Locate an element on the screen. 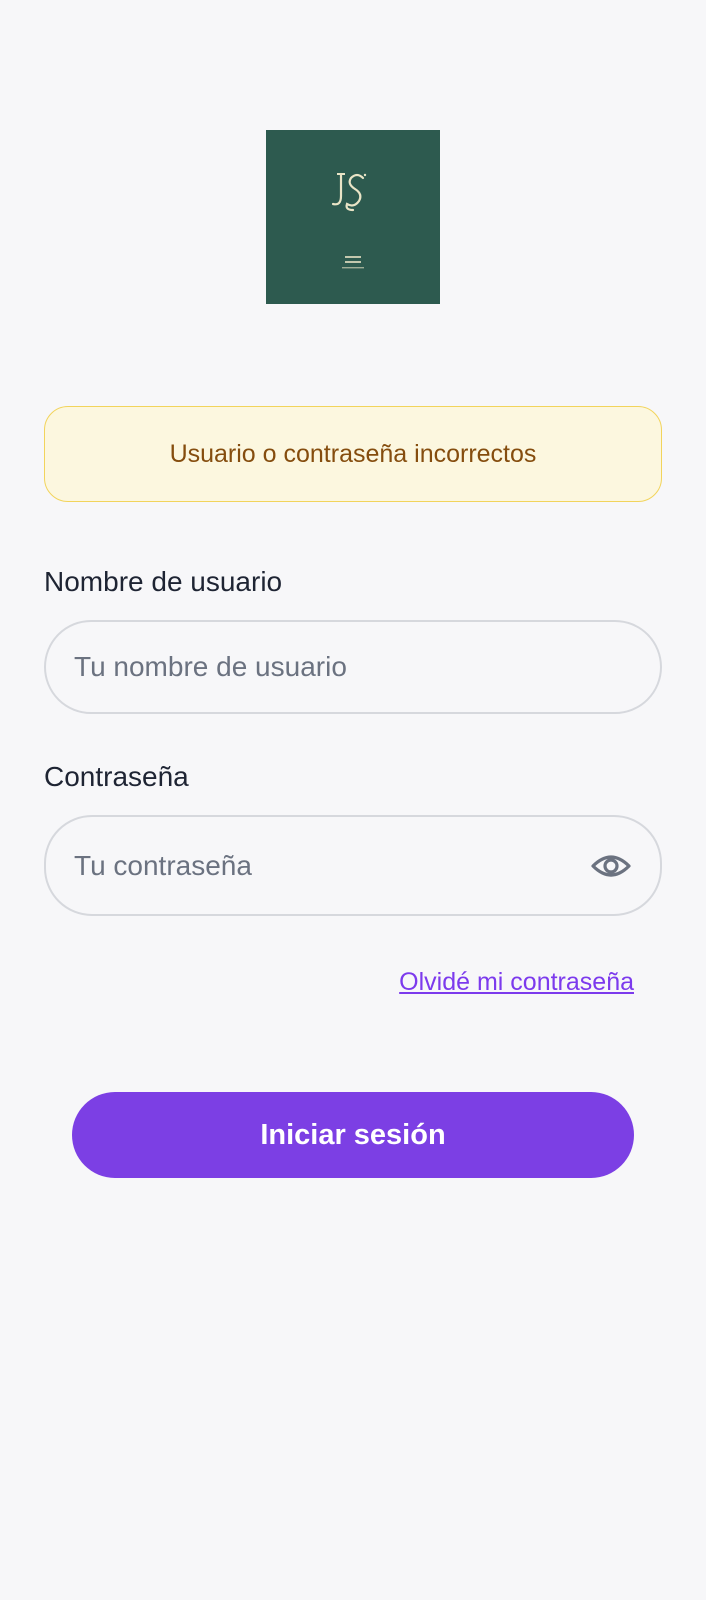  error-message: Usuario o contraseña incorrectos is located at coordinates (353, 453).